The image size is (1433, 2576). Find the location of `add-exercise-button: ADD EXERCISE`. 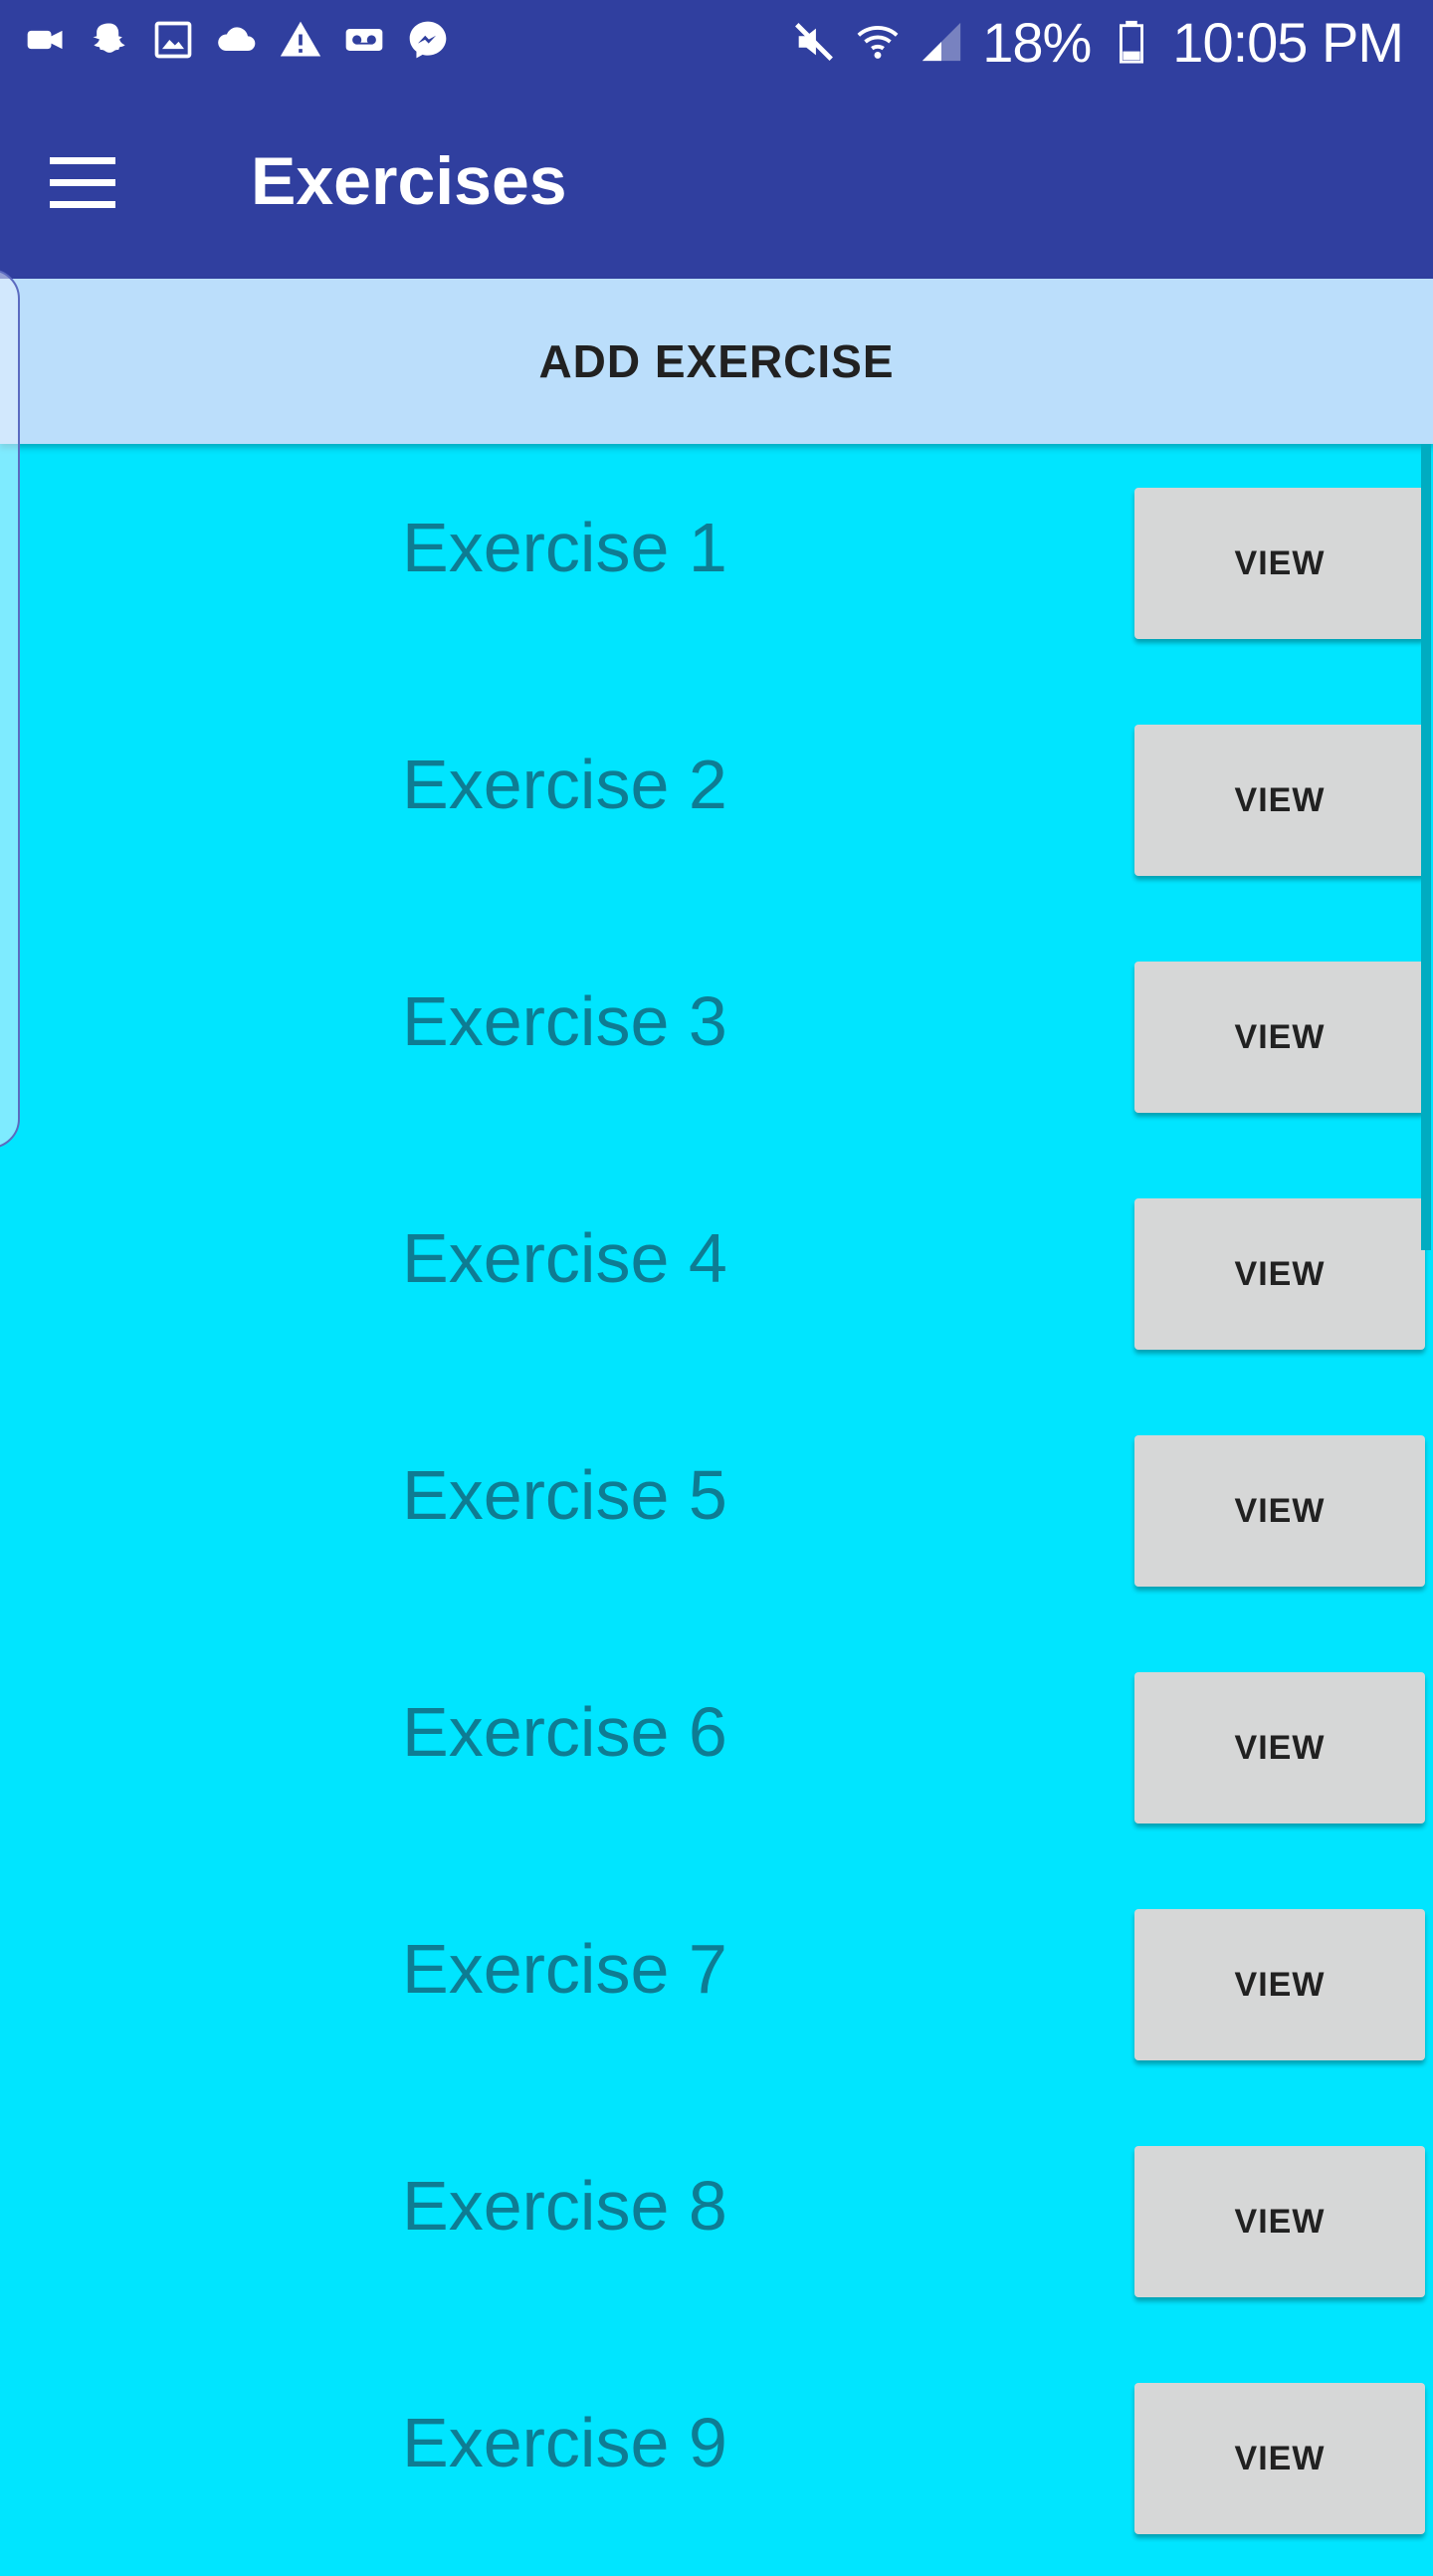

add-exercise-button: ADD EXERCISE is located at coordinates (716, 361).